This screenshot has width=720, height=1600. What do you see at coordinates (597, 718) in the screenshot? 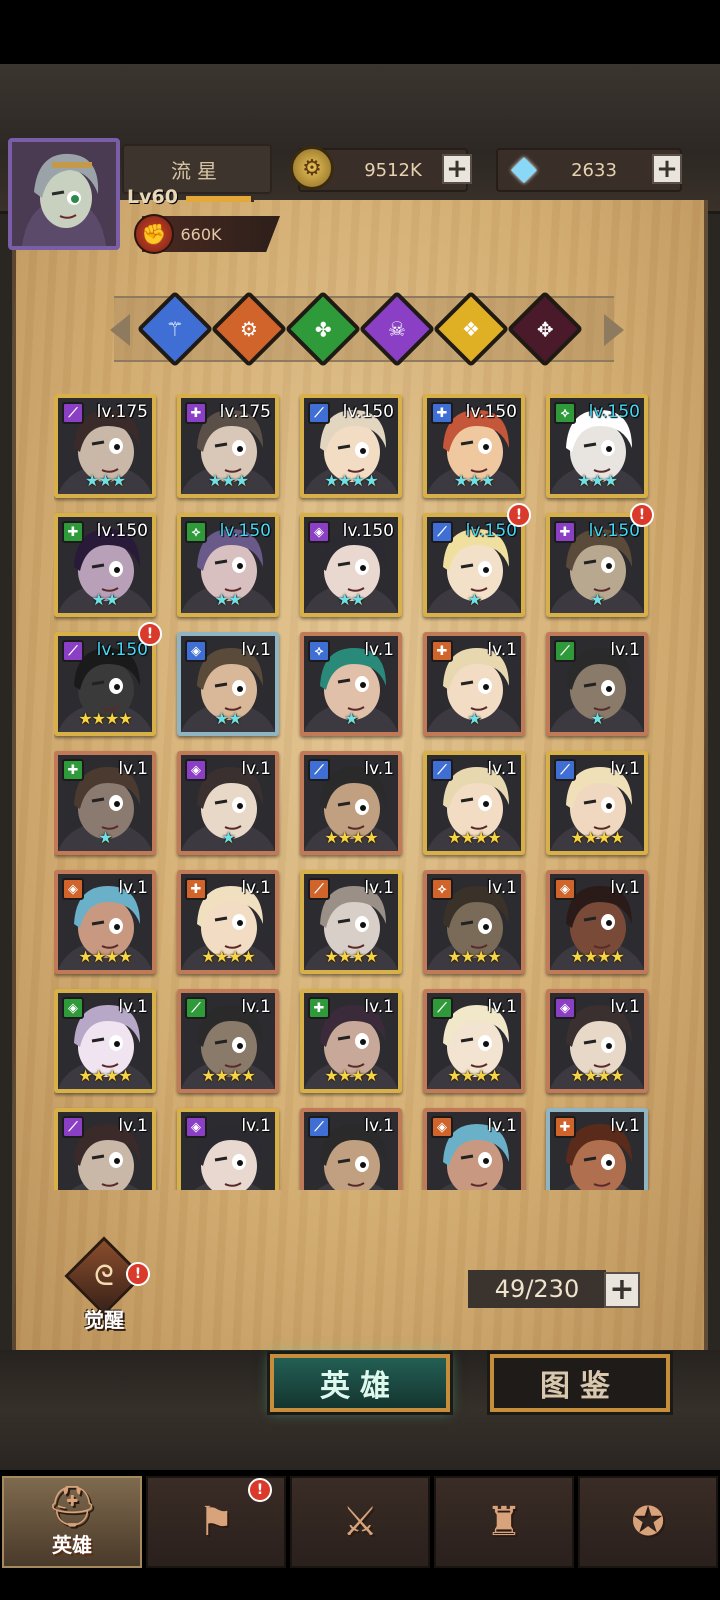
I see `hero-star-rating: ★` at bounding box center [597, 718].